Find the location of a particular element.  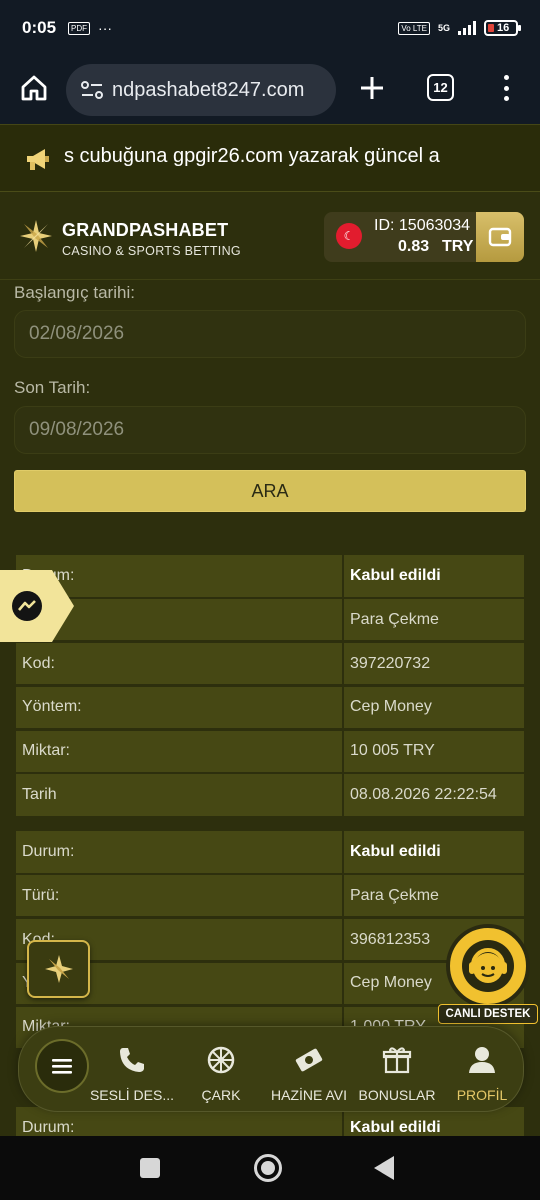

support-label: CANLI DESTEK is located at coordinates (488, 1014).